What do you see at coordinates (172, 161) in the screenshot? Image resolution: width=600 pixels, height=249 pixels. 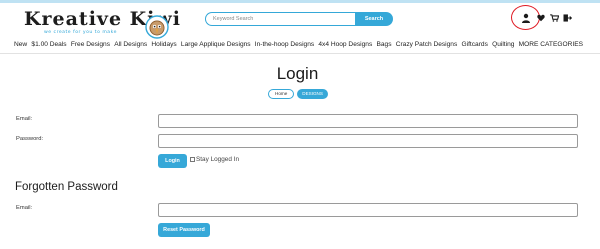 I see `login-button: Login` at bounding box center [172, 161].